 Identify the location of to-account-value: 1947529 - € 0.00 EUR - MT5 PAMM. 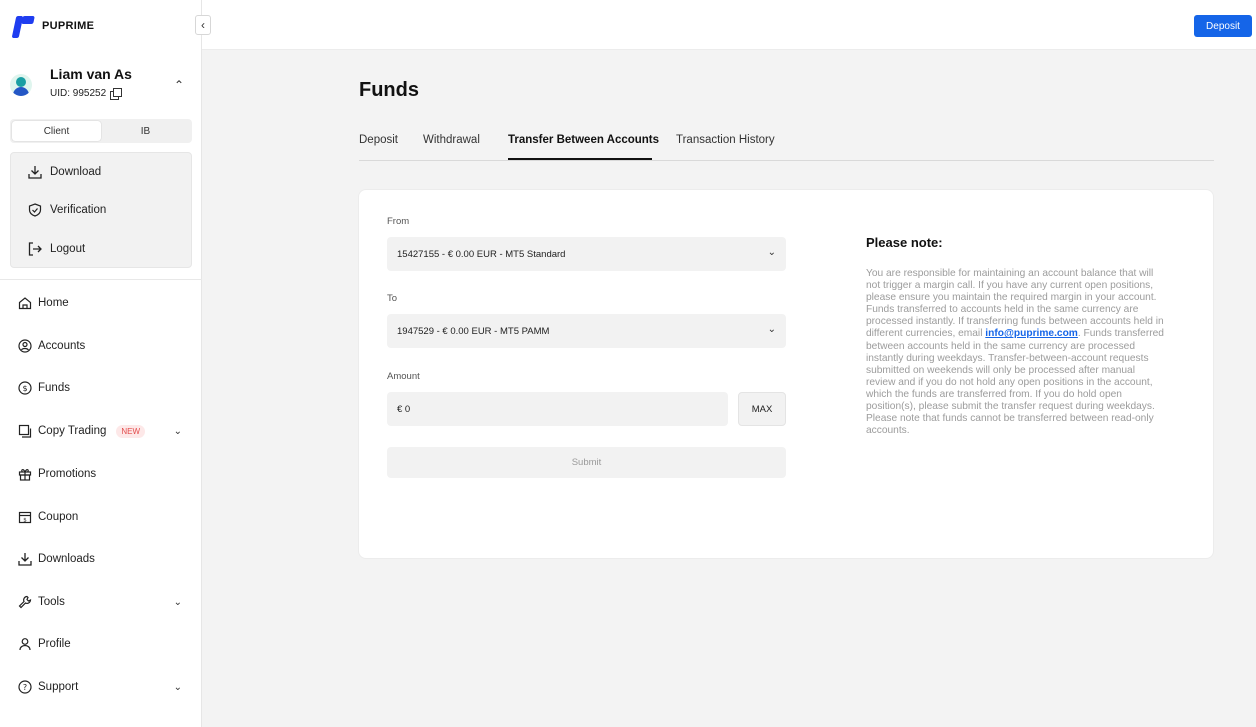
(473, 331).